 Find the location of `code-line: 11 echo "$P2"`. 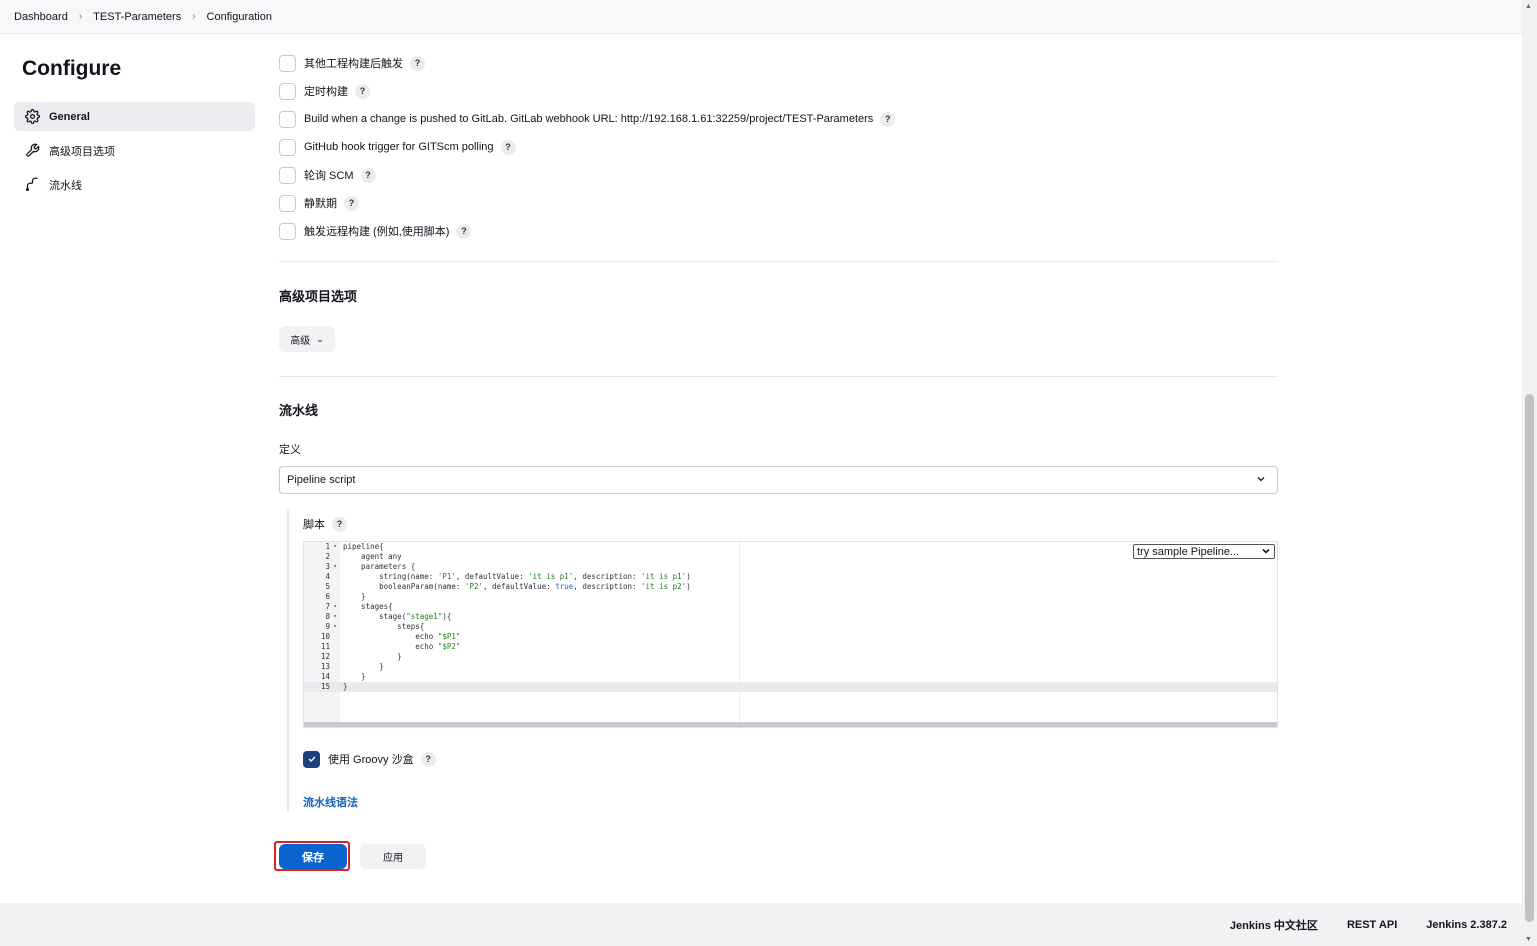

code-line: 11 echo "$P2" is located at coordinates (497, 647).